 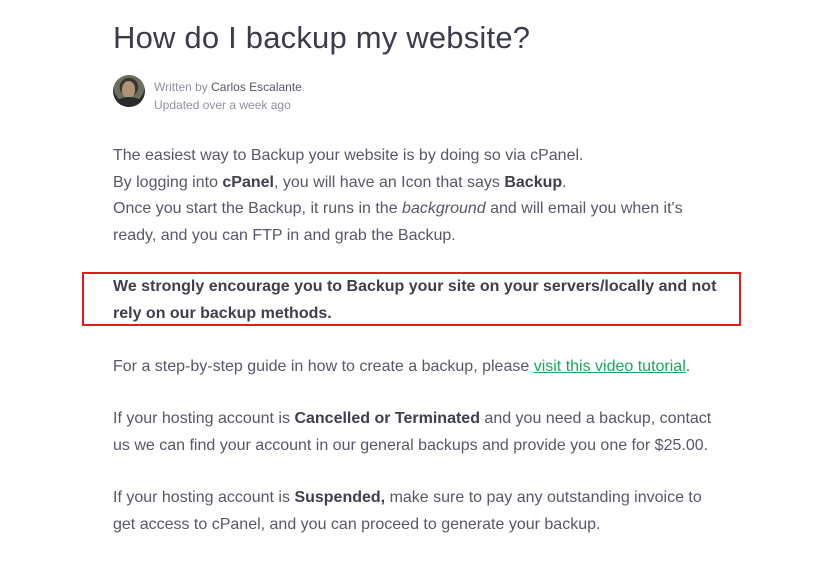 I want to click on cancelled-line-1a: If your hosting account is, so click(x=204, y=418).